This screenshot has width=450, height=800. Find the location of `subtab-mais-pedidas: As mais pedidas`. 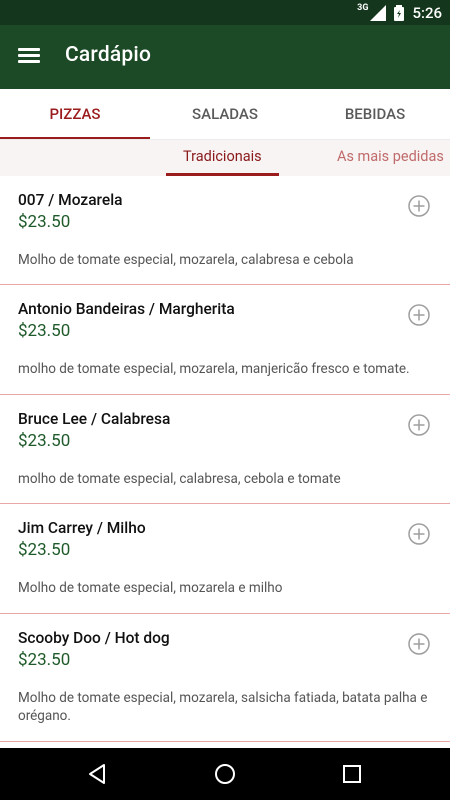

subtab-mais-pedidas: As mais pedidas is located at coordinates (390, 157).